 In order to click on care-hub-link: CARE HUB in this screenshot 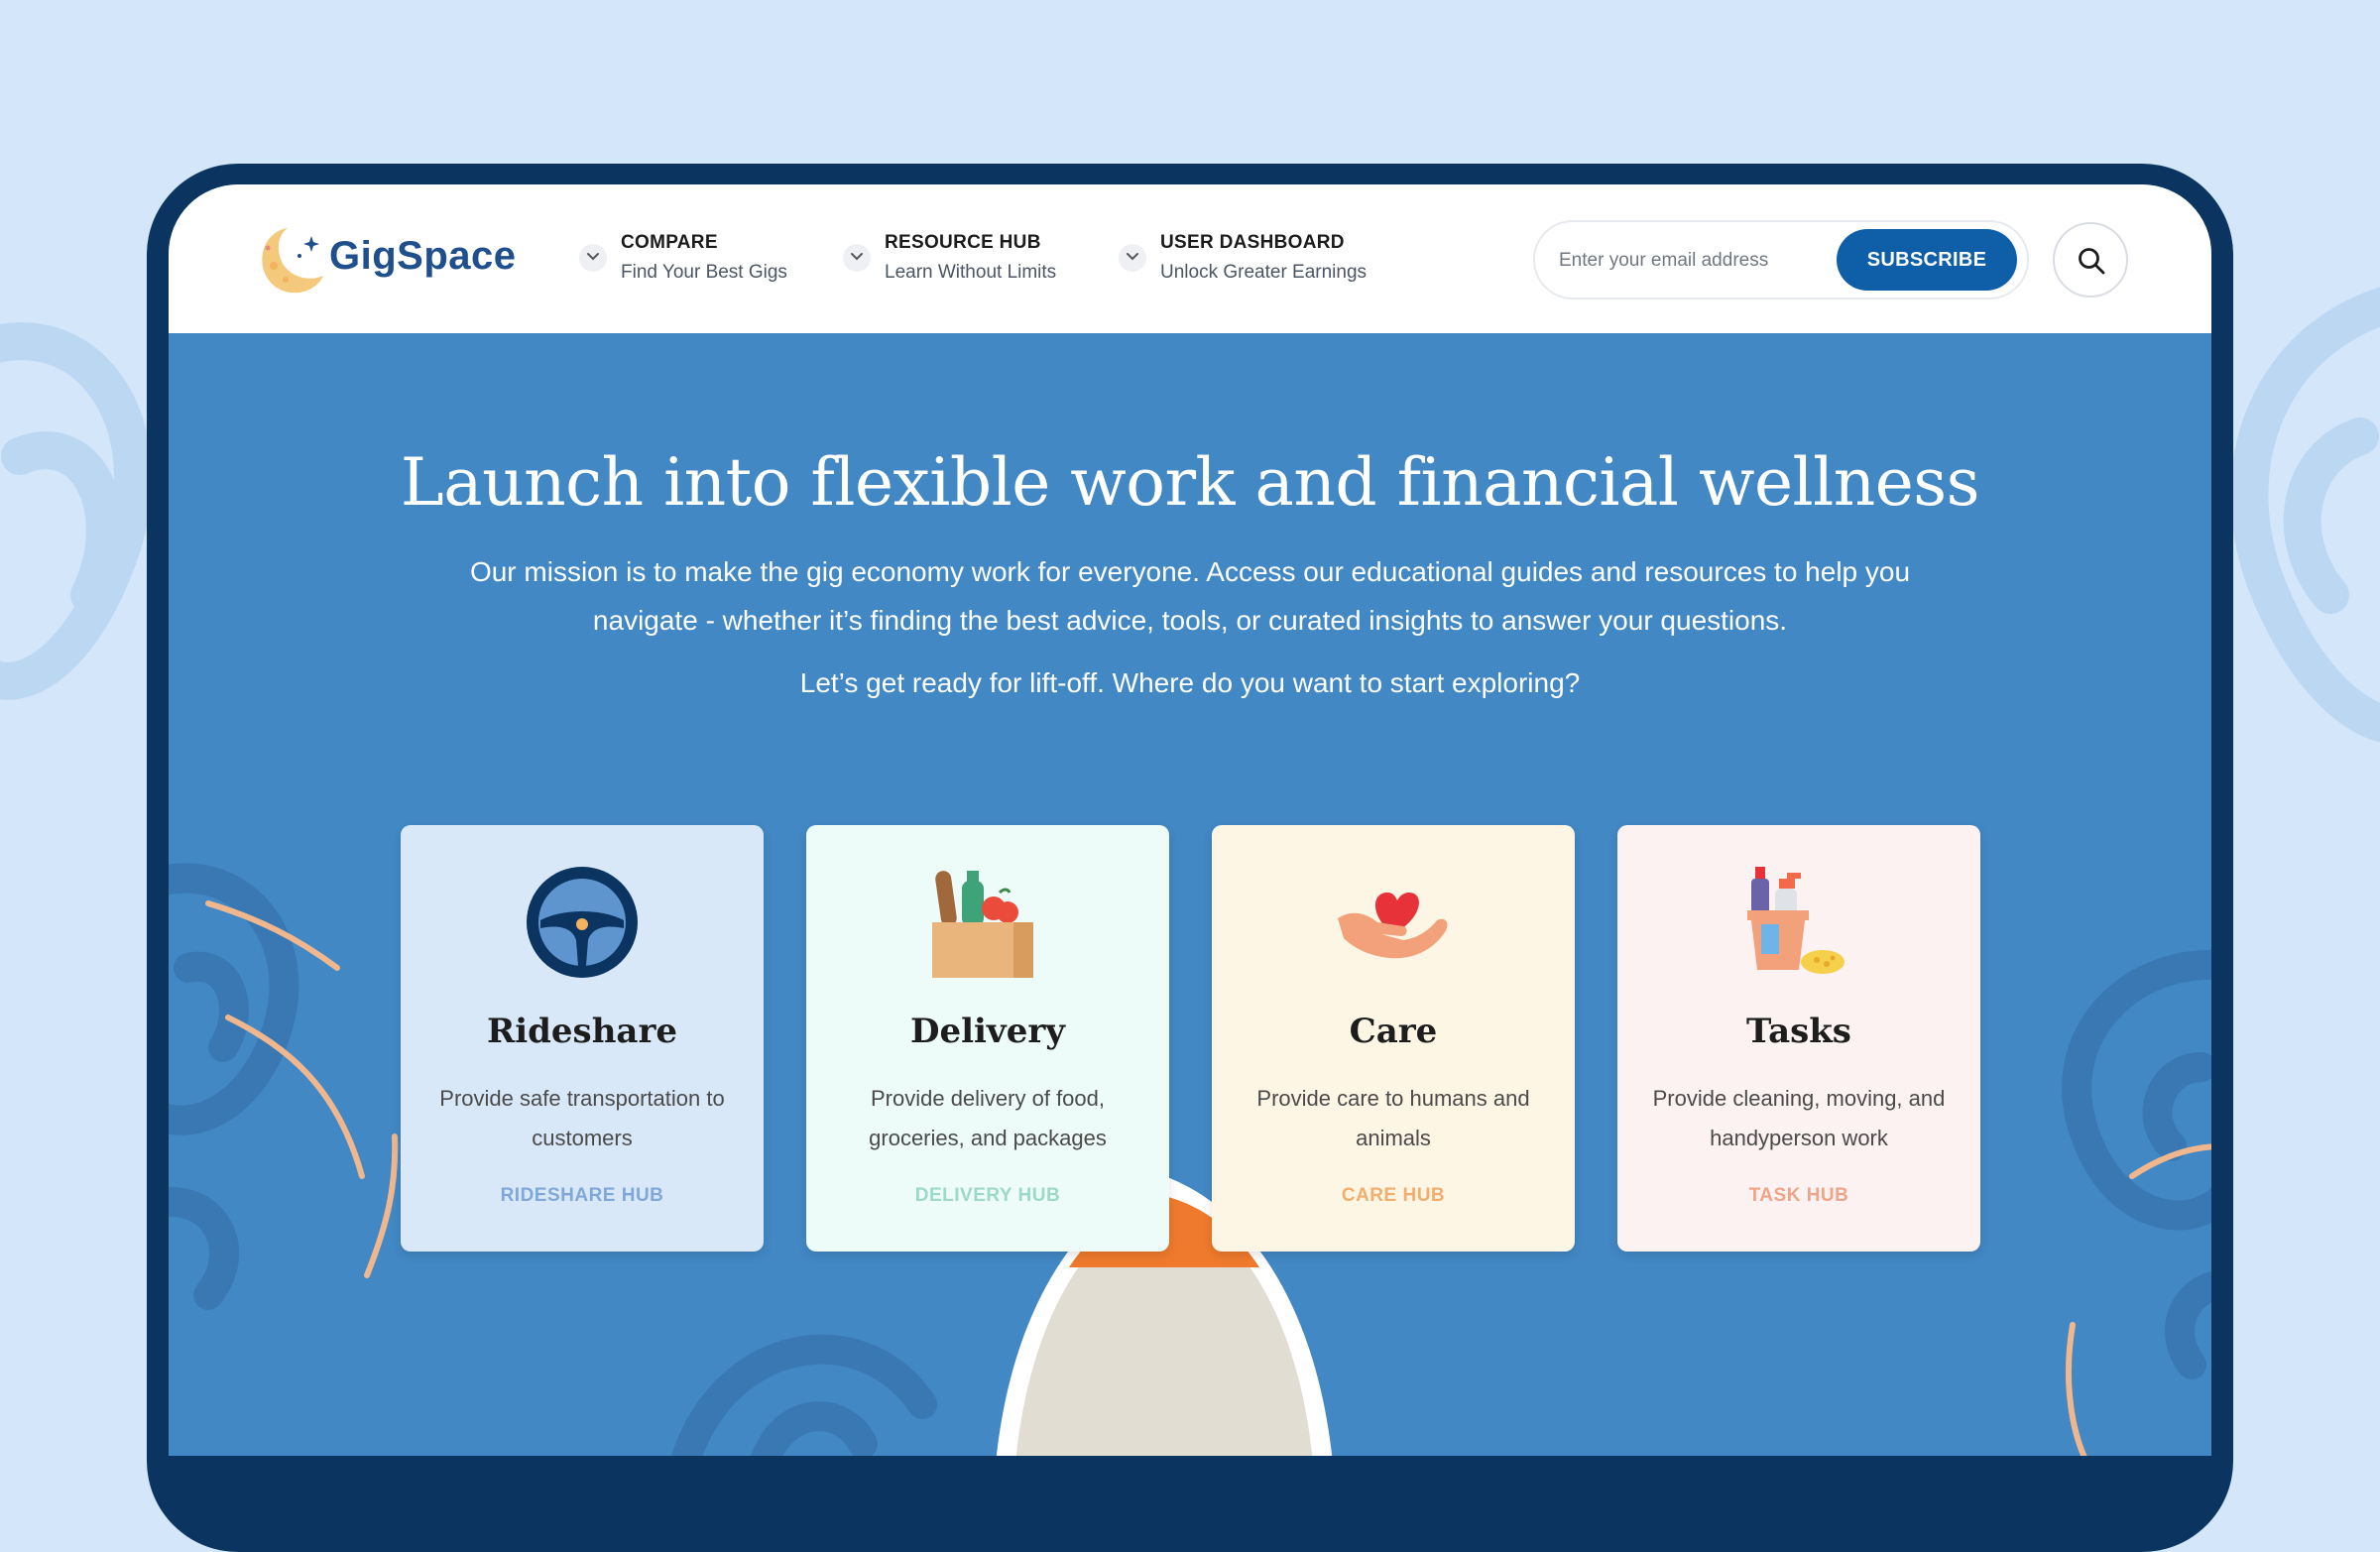, I will do `click(1393, 1196)`.